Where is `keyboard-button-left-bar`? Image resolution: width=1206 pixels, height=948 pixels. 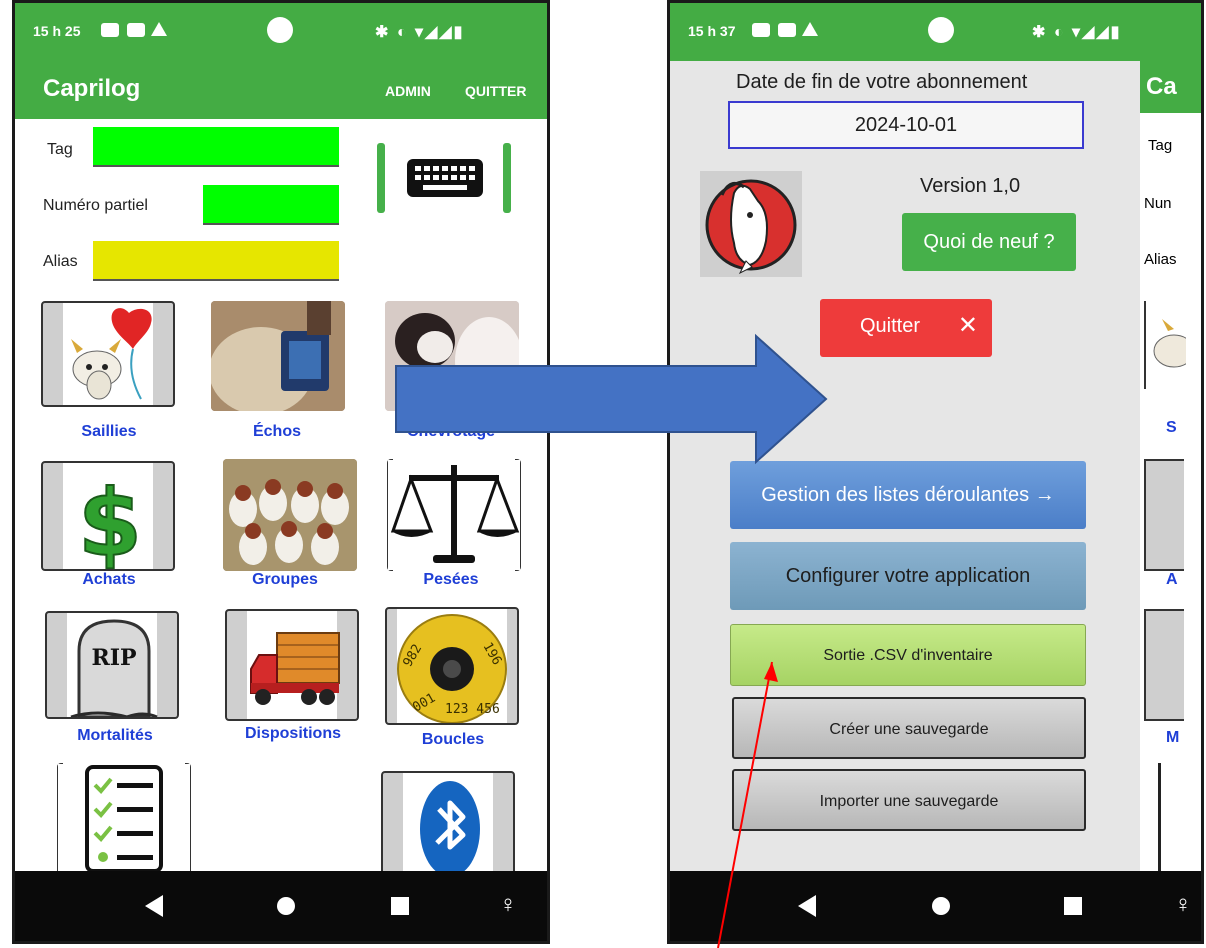 keyboard-button-left-bar is located at coordinates (381, 178).